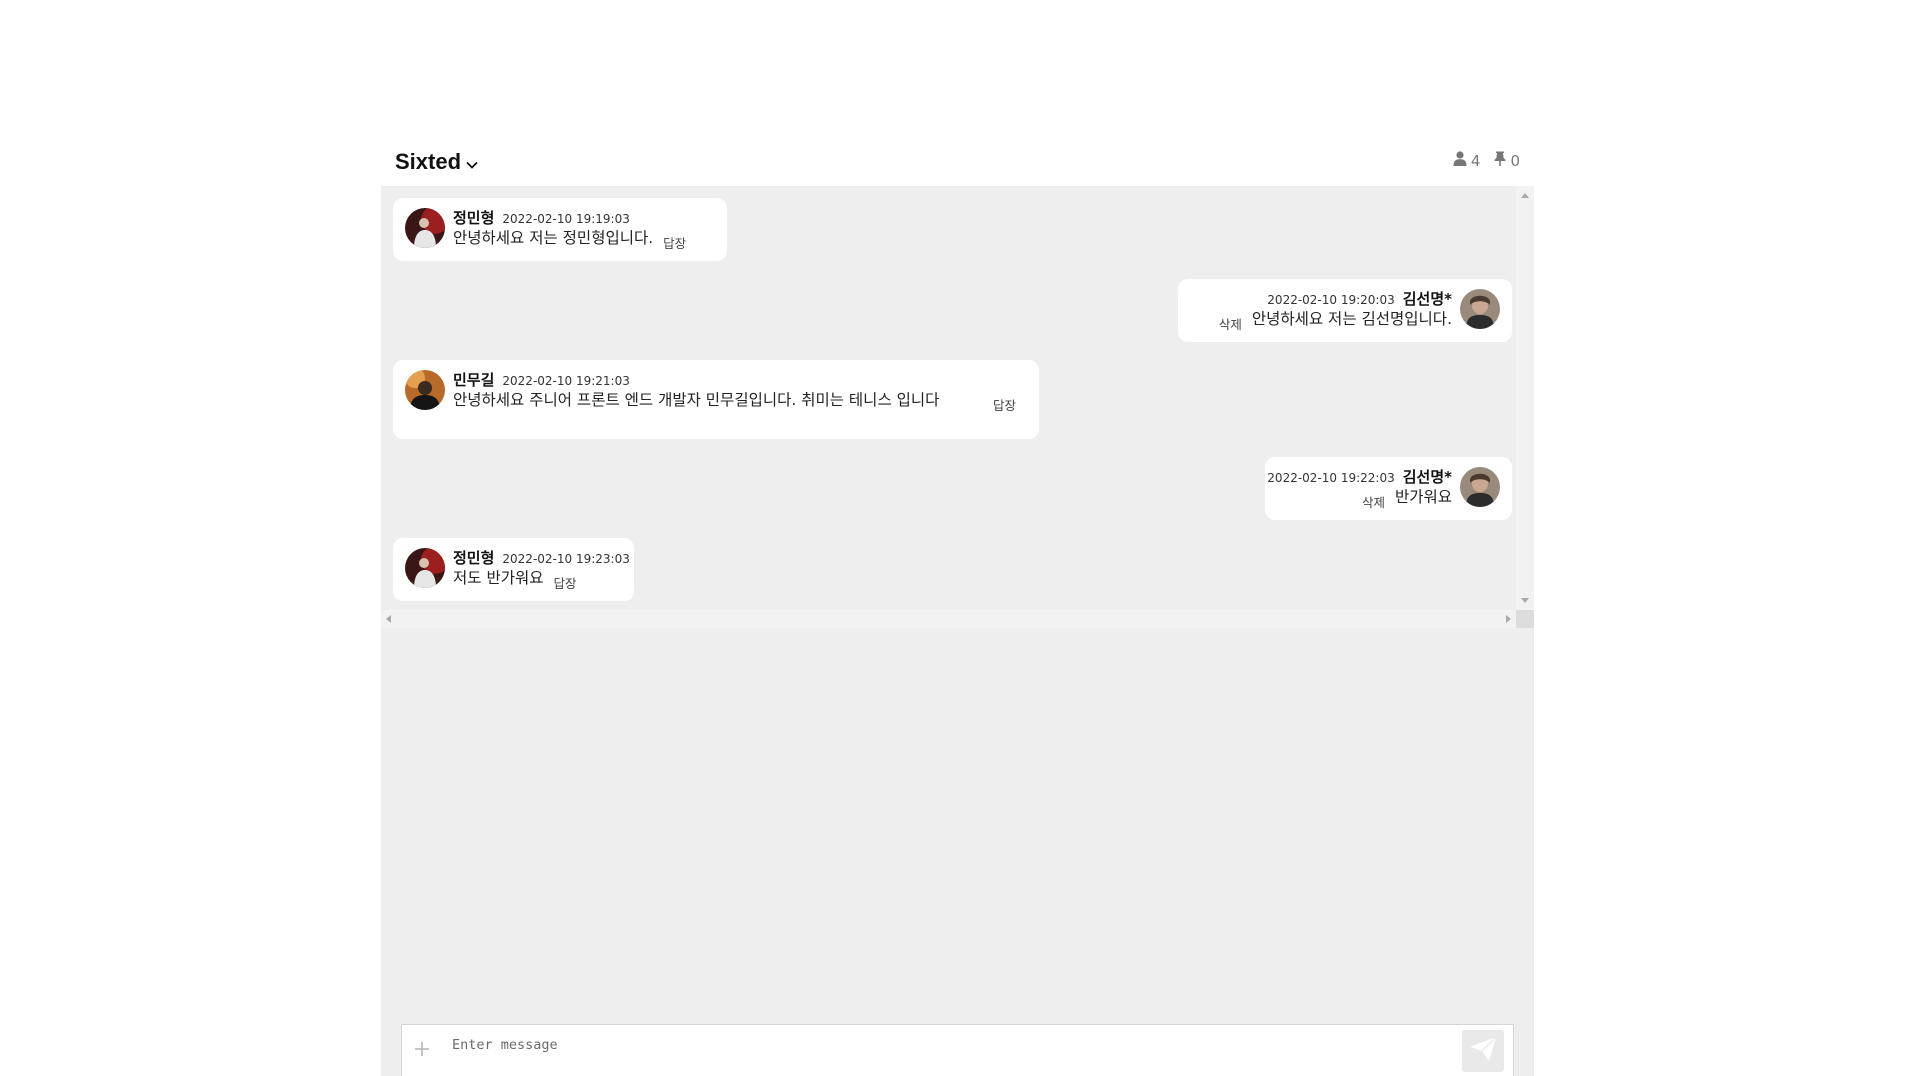 This screenshot has width=1913, height=1076. I want to click on message-composer, so click(957, 1050).